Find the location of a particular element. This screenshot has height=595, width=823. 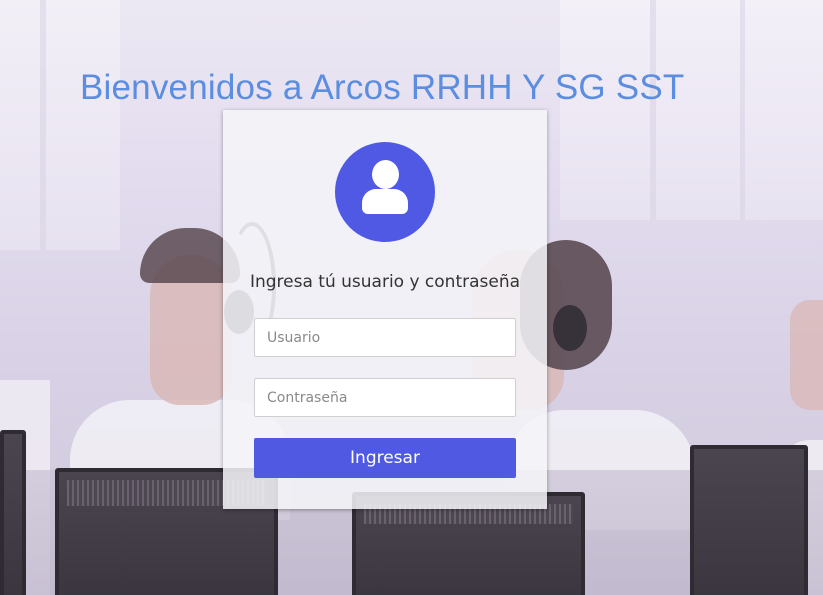

background-window-left is located at coordinates (60, 125).